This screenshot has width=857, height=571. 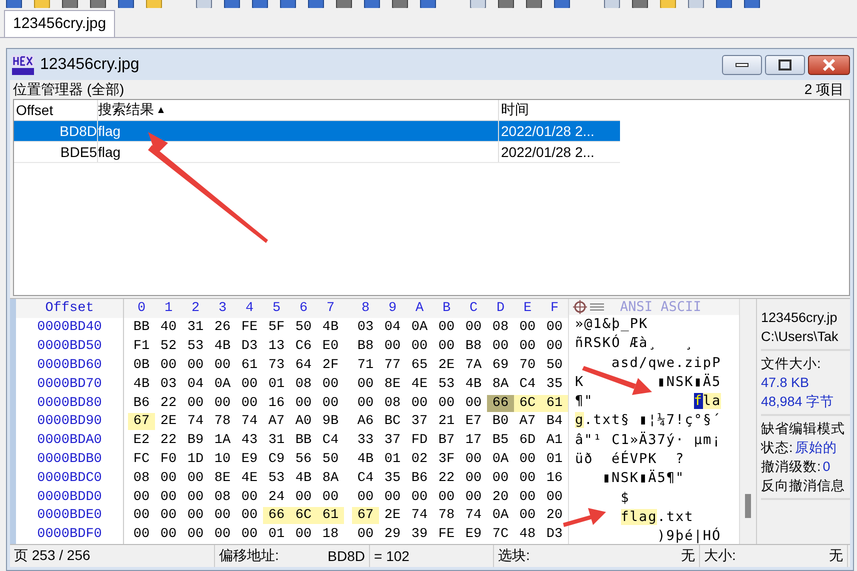 I want to click on hex-byte: A6, so click(x=365, y=421).